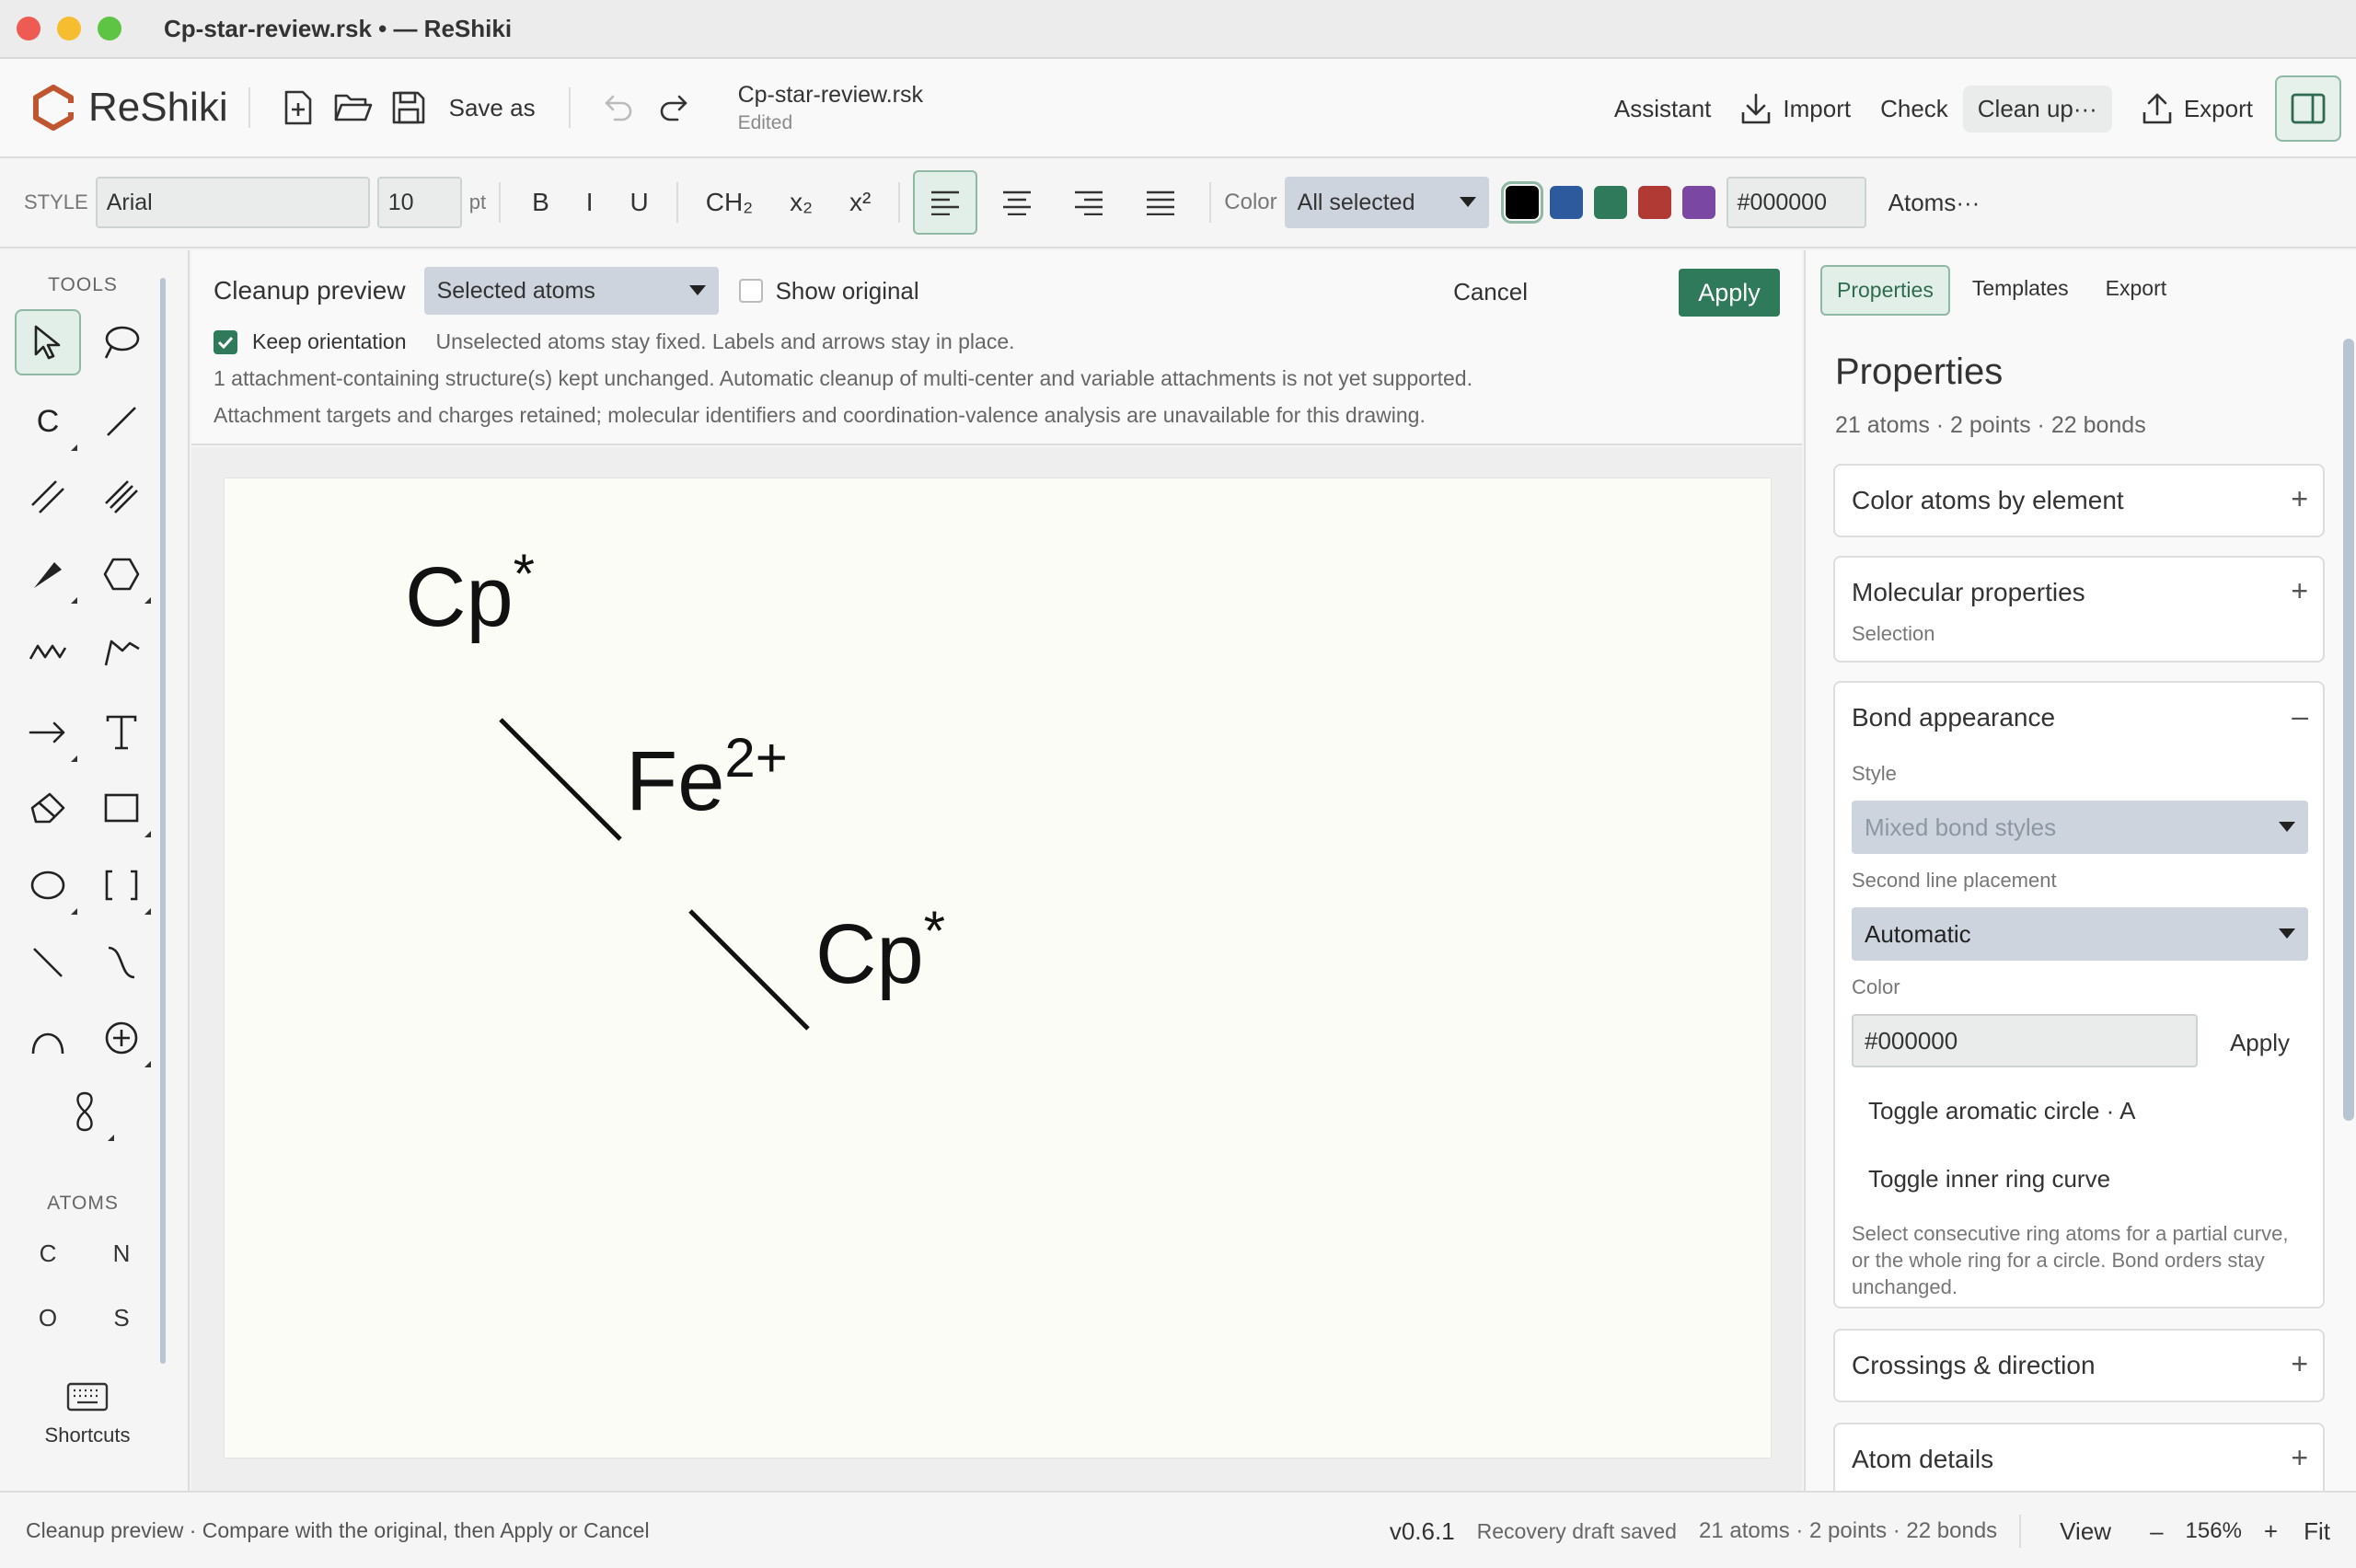  Describe the element at coordinates (2025, 1040) in the screenshot. I see `bond-color-input: #000000` at that location.